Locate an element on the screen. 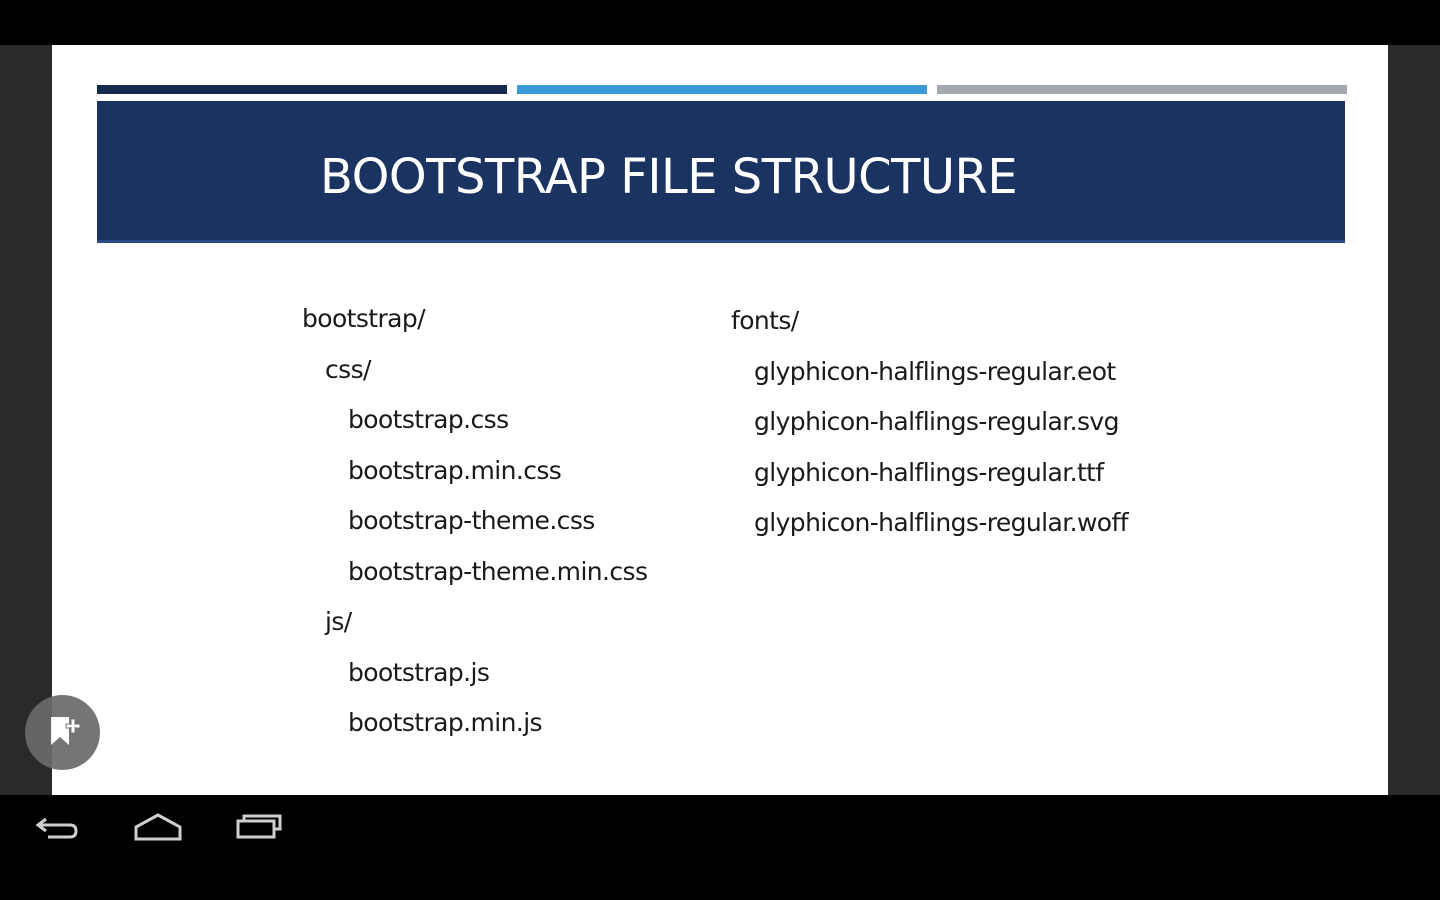 The width and height of the screenshot is (1440, 900). file-tree-item: bootstrap.js is located at coordinates (419, 672).